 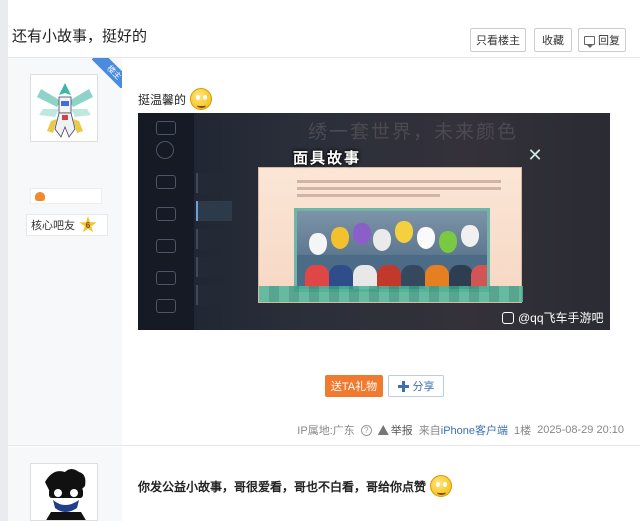 I want to click on reply-button: 回复, so click(x=602, y=40).